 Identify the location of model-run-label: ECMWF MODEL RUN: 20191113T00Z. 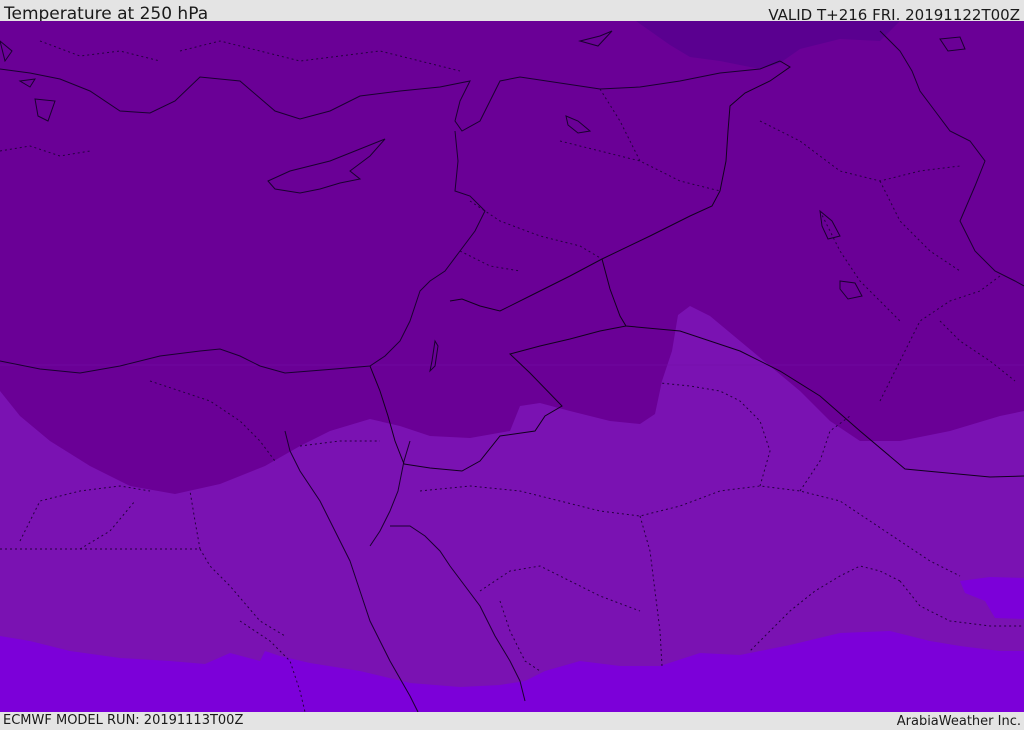
(123, 720).